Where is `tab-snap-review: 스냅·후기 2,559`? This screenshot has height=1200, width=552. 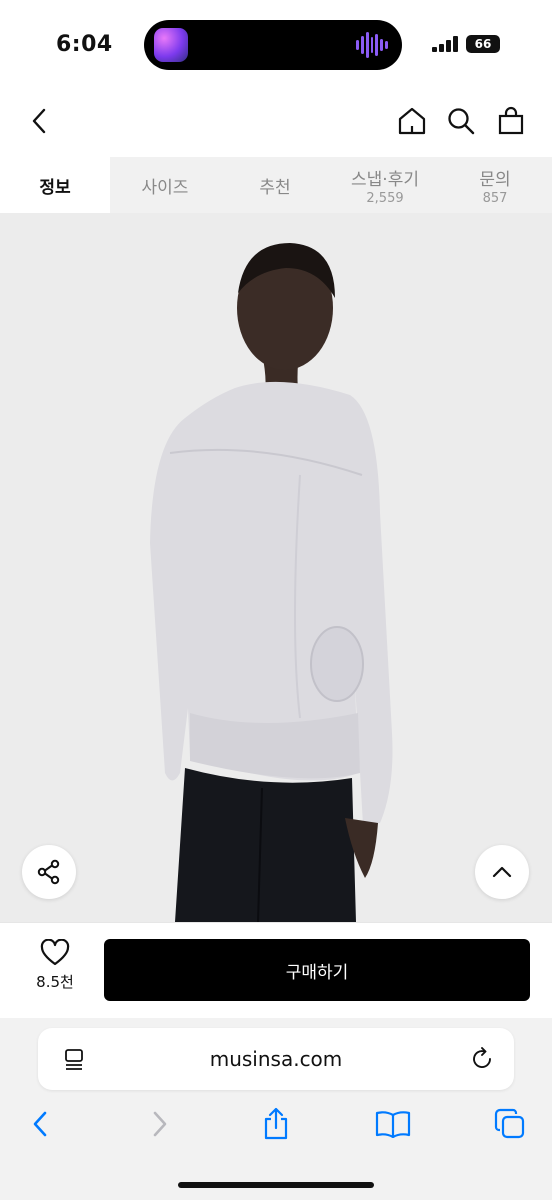
tab-snap-review: 스냅·후기 2,559 is located at coordinates (385, 185).